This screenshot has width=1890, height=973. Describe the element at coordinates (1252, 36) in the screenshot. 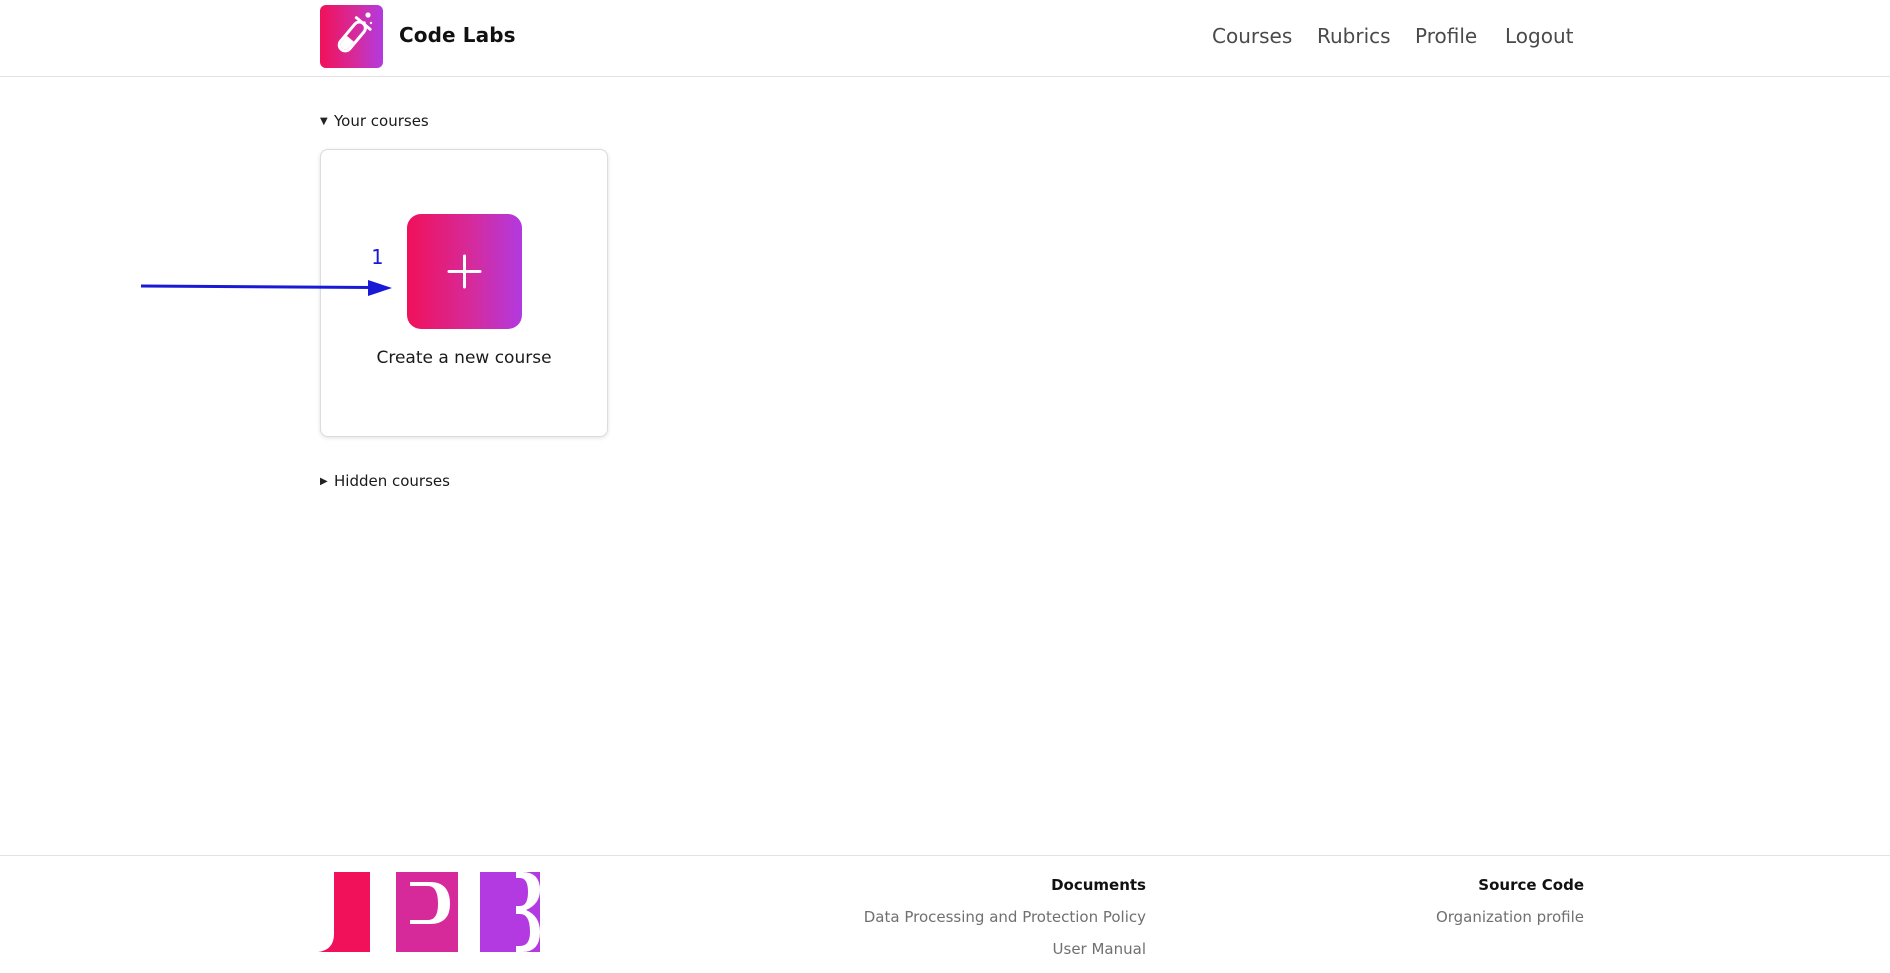

I see `nav-courses: Courses` at that location.